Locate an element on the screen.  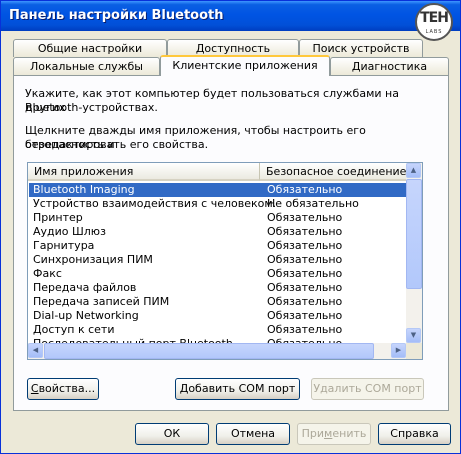
ok-label: ОК is located at coordinates (172, 433).